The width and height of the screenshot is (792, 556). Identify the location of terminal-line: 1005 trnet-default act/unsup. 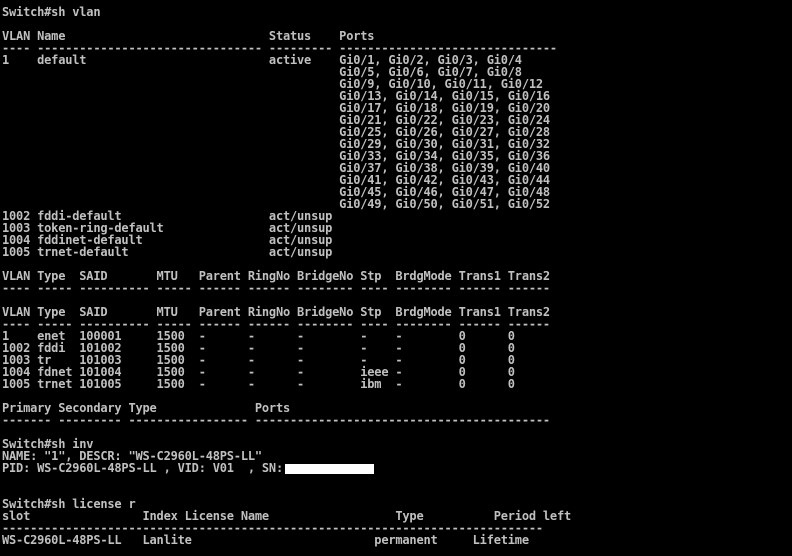
(167, 252).